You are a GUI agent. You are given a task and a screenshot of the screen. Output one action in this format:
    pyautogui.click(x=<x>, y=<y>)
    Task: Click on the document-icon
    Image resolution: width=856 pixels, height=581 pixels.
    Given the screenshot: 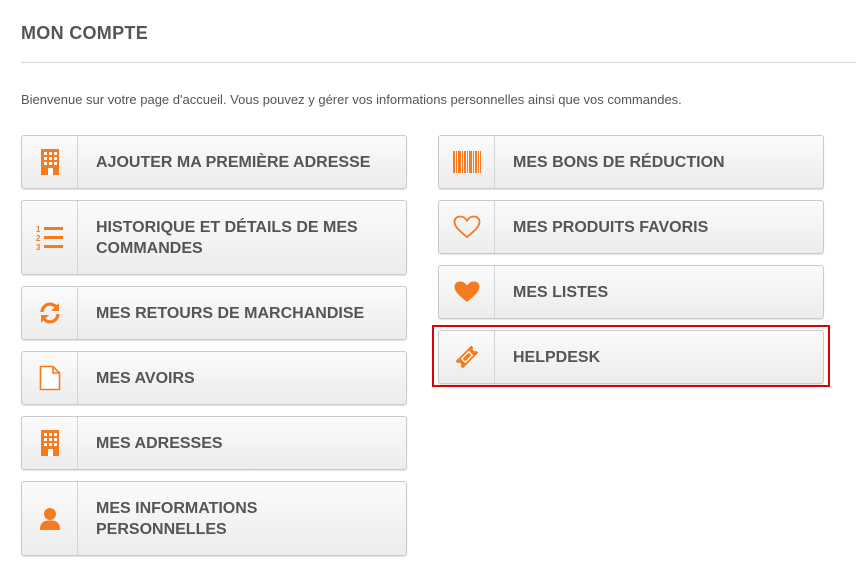 What is the action you would take?
    pyautogui.click(x=50, y=378)
    